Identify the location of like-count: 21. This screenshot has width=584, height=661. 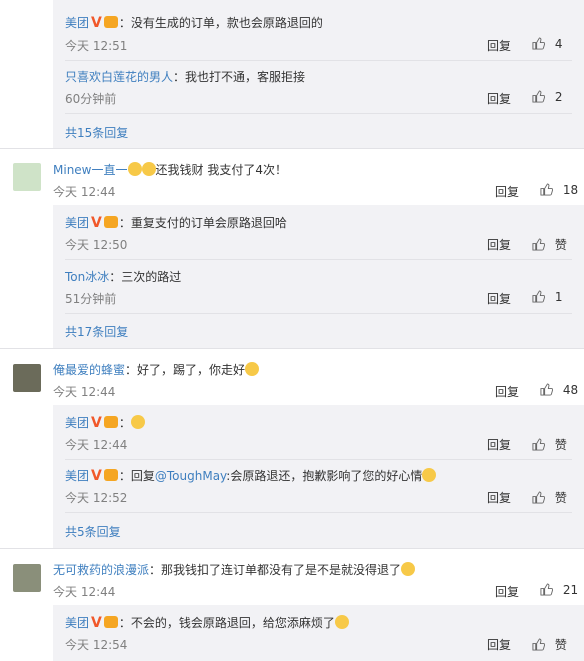
(570, 590).